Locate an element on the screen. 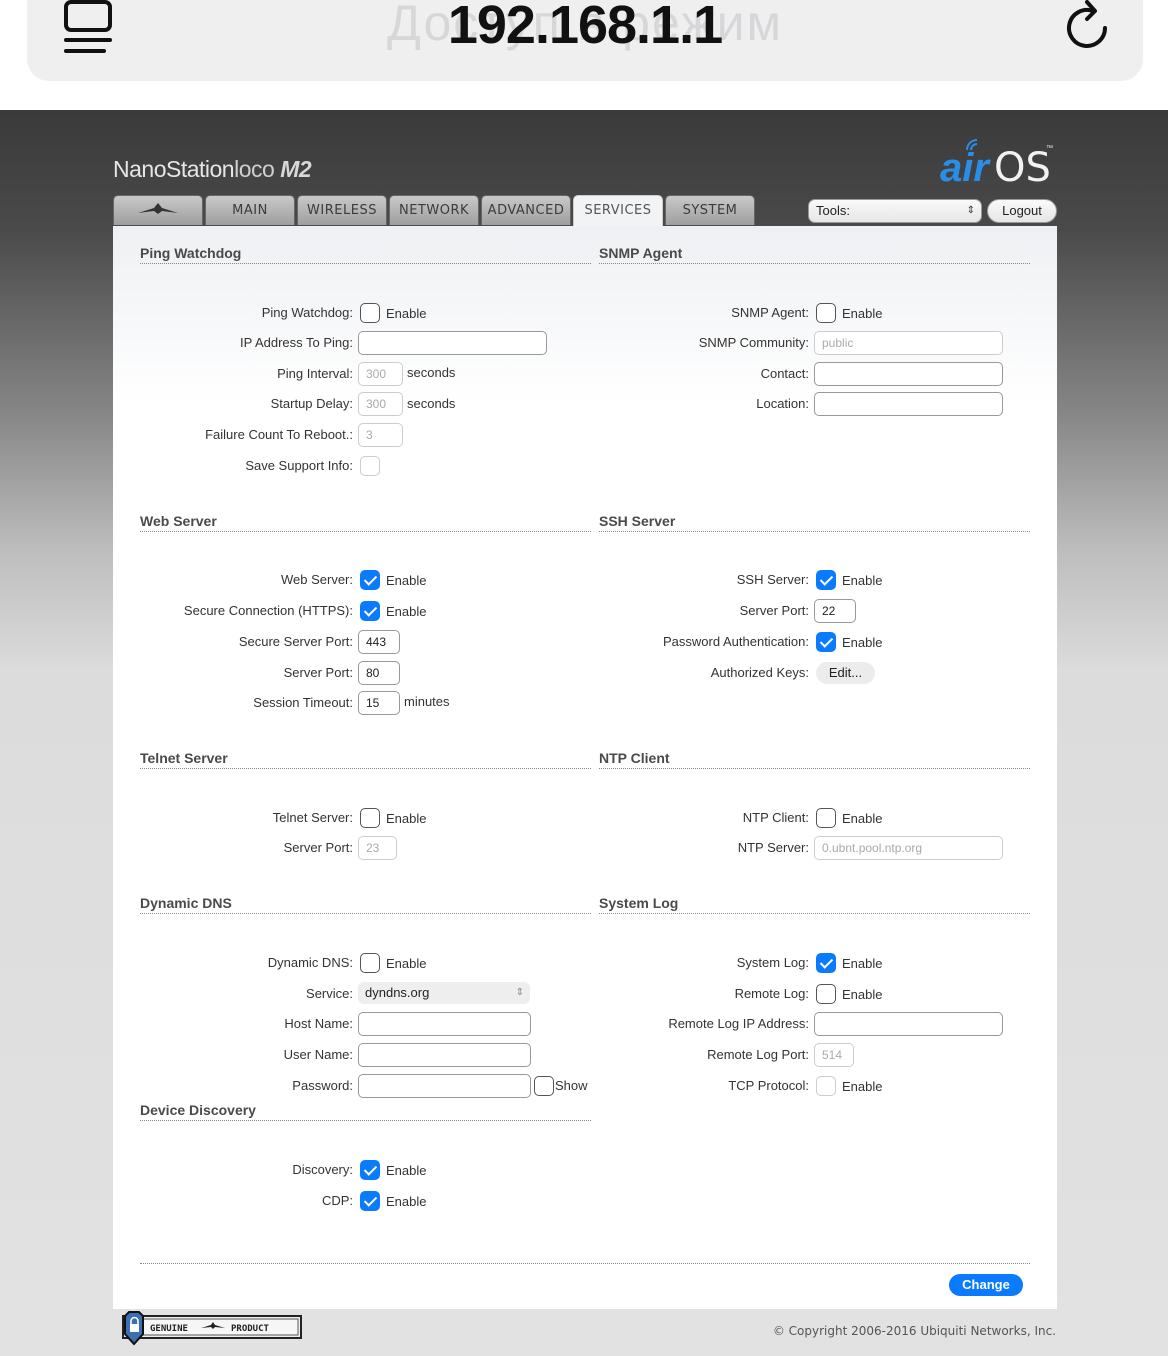 This screenshot has width=1170, height=1356. system-log-enable-text: Enable is located at coordinates (862, 963).